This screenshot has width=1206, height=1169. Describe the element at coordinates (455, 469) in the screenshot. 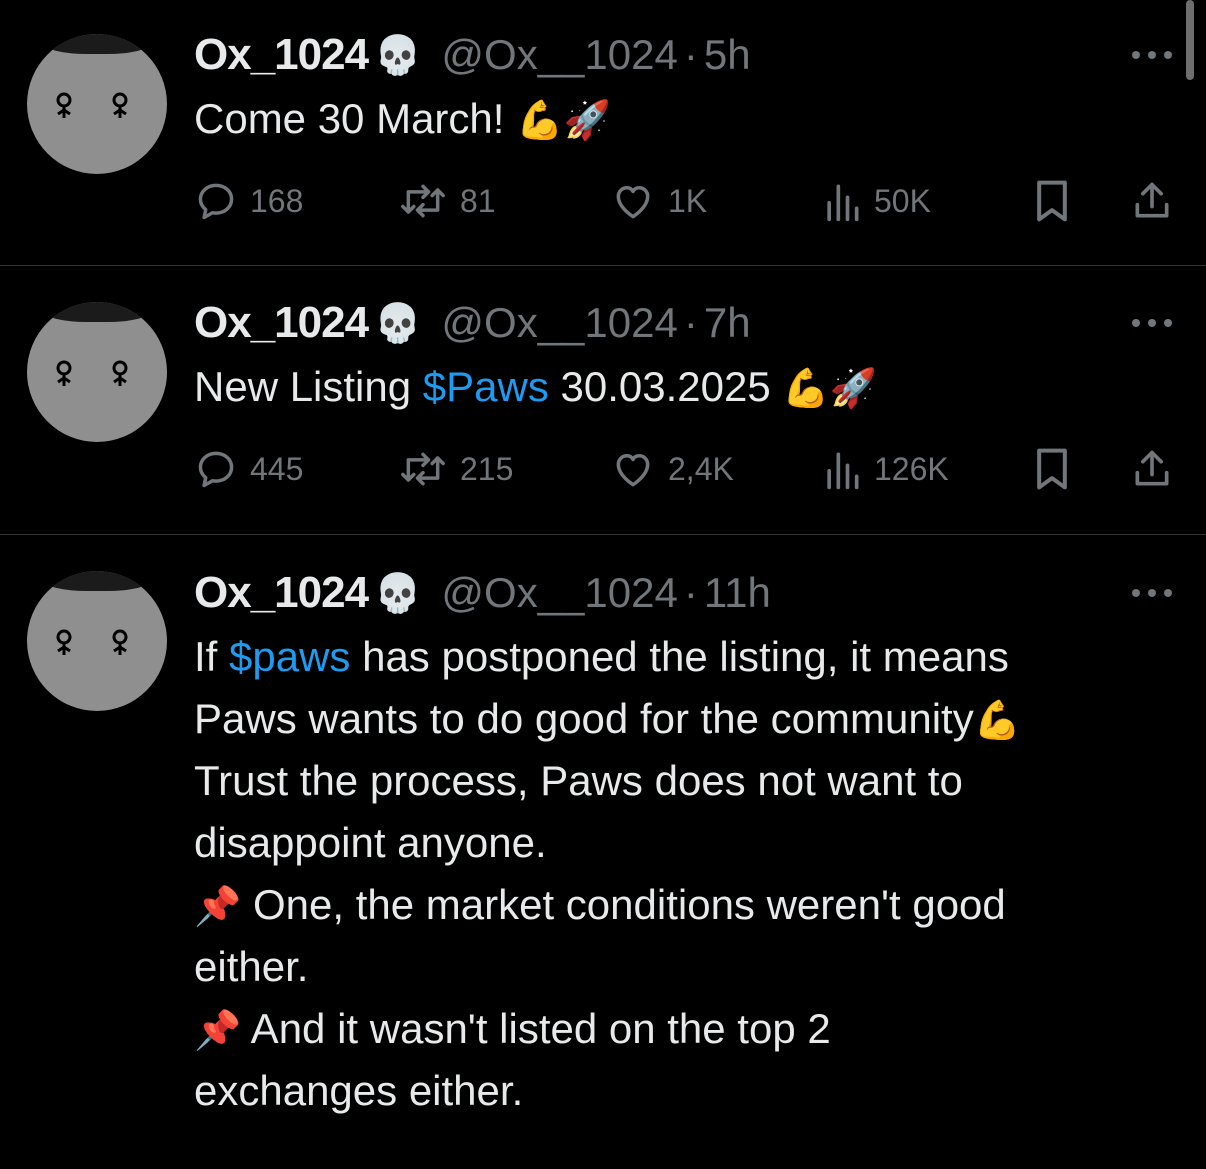

I see `repost-button: 215` at that location.